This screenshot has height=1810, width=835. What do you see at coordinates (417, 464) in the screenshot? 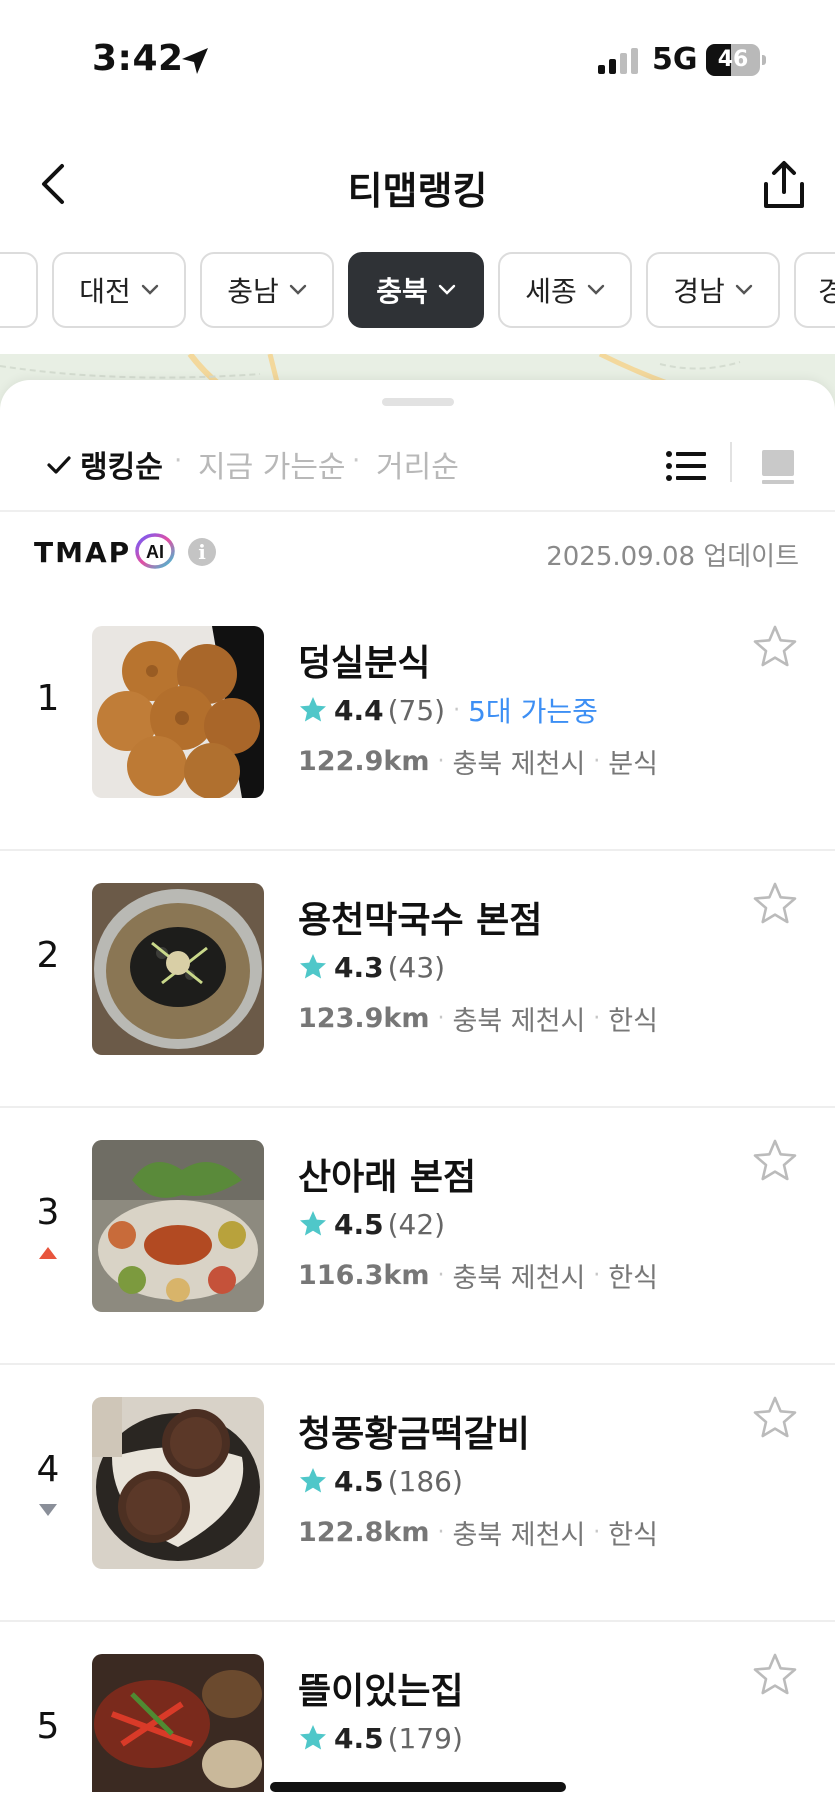
I see `sort-option-distance: 거리순` at bounding box center [417, 464].